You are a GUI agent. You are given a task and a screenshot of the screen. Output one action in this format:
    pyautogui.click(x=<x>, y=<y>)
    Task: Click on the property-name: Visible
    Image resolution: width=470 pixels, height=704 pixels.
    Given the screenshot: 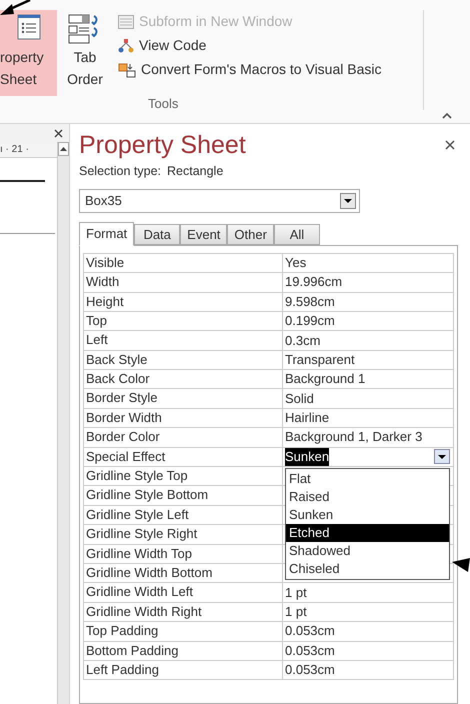 What is the action you would take?
    pyautogui.click(x=183, y=263)
    